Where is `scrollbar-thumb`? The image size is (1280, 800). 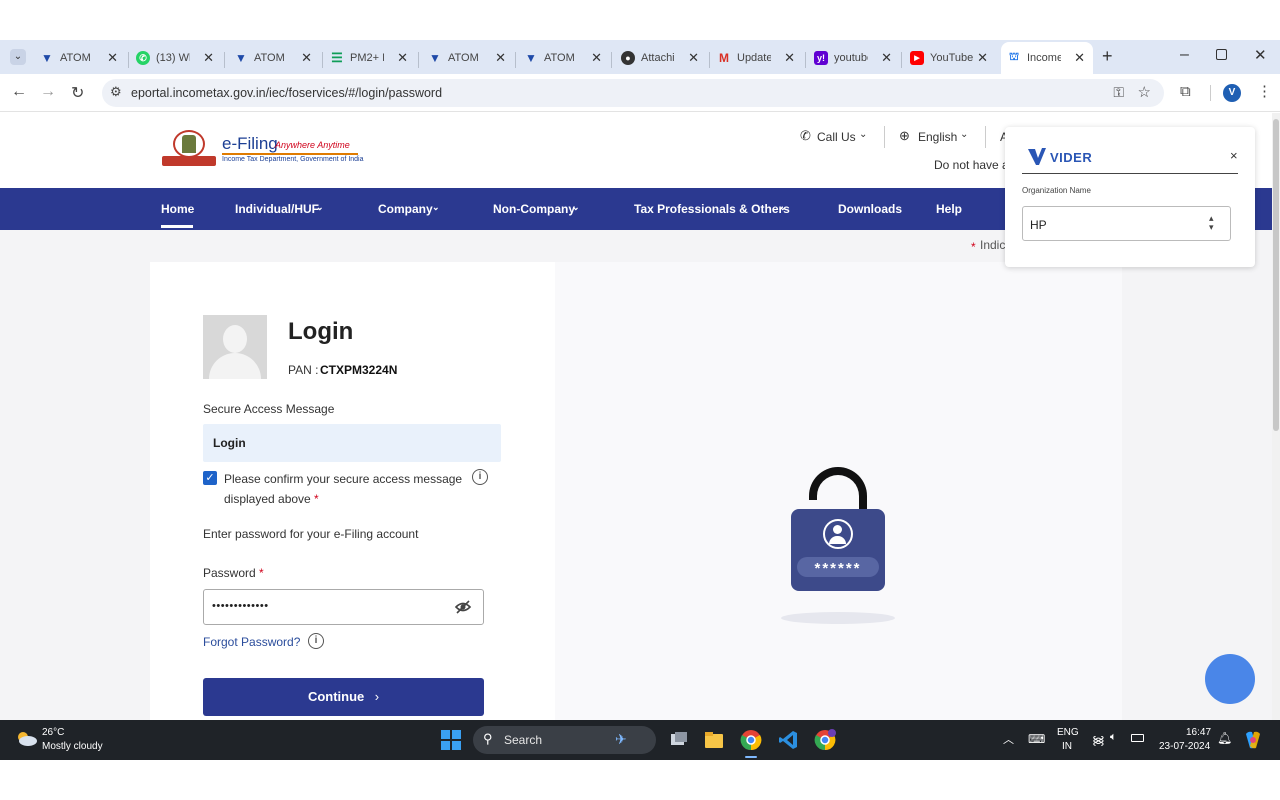
scrollbar-thumb is located at coordinates (1276, 275).